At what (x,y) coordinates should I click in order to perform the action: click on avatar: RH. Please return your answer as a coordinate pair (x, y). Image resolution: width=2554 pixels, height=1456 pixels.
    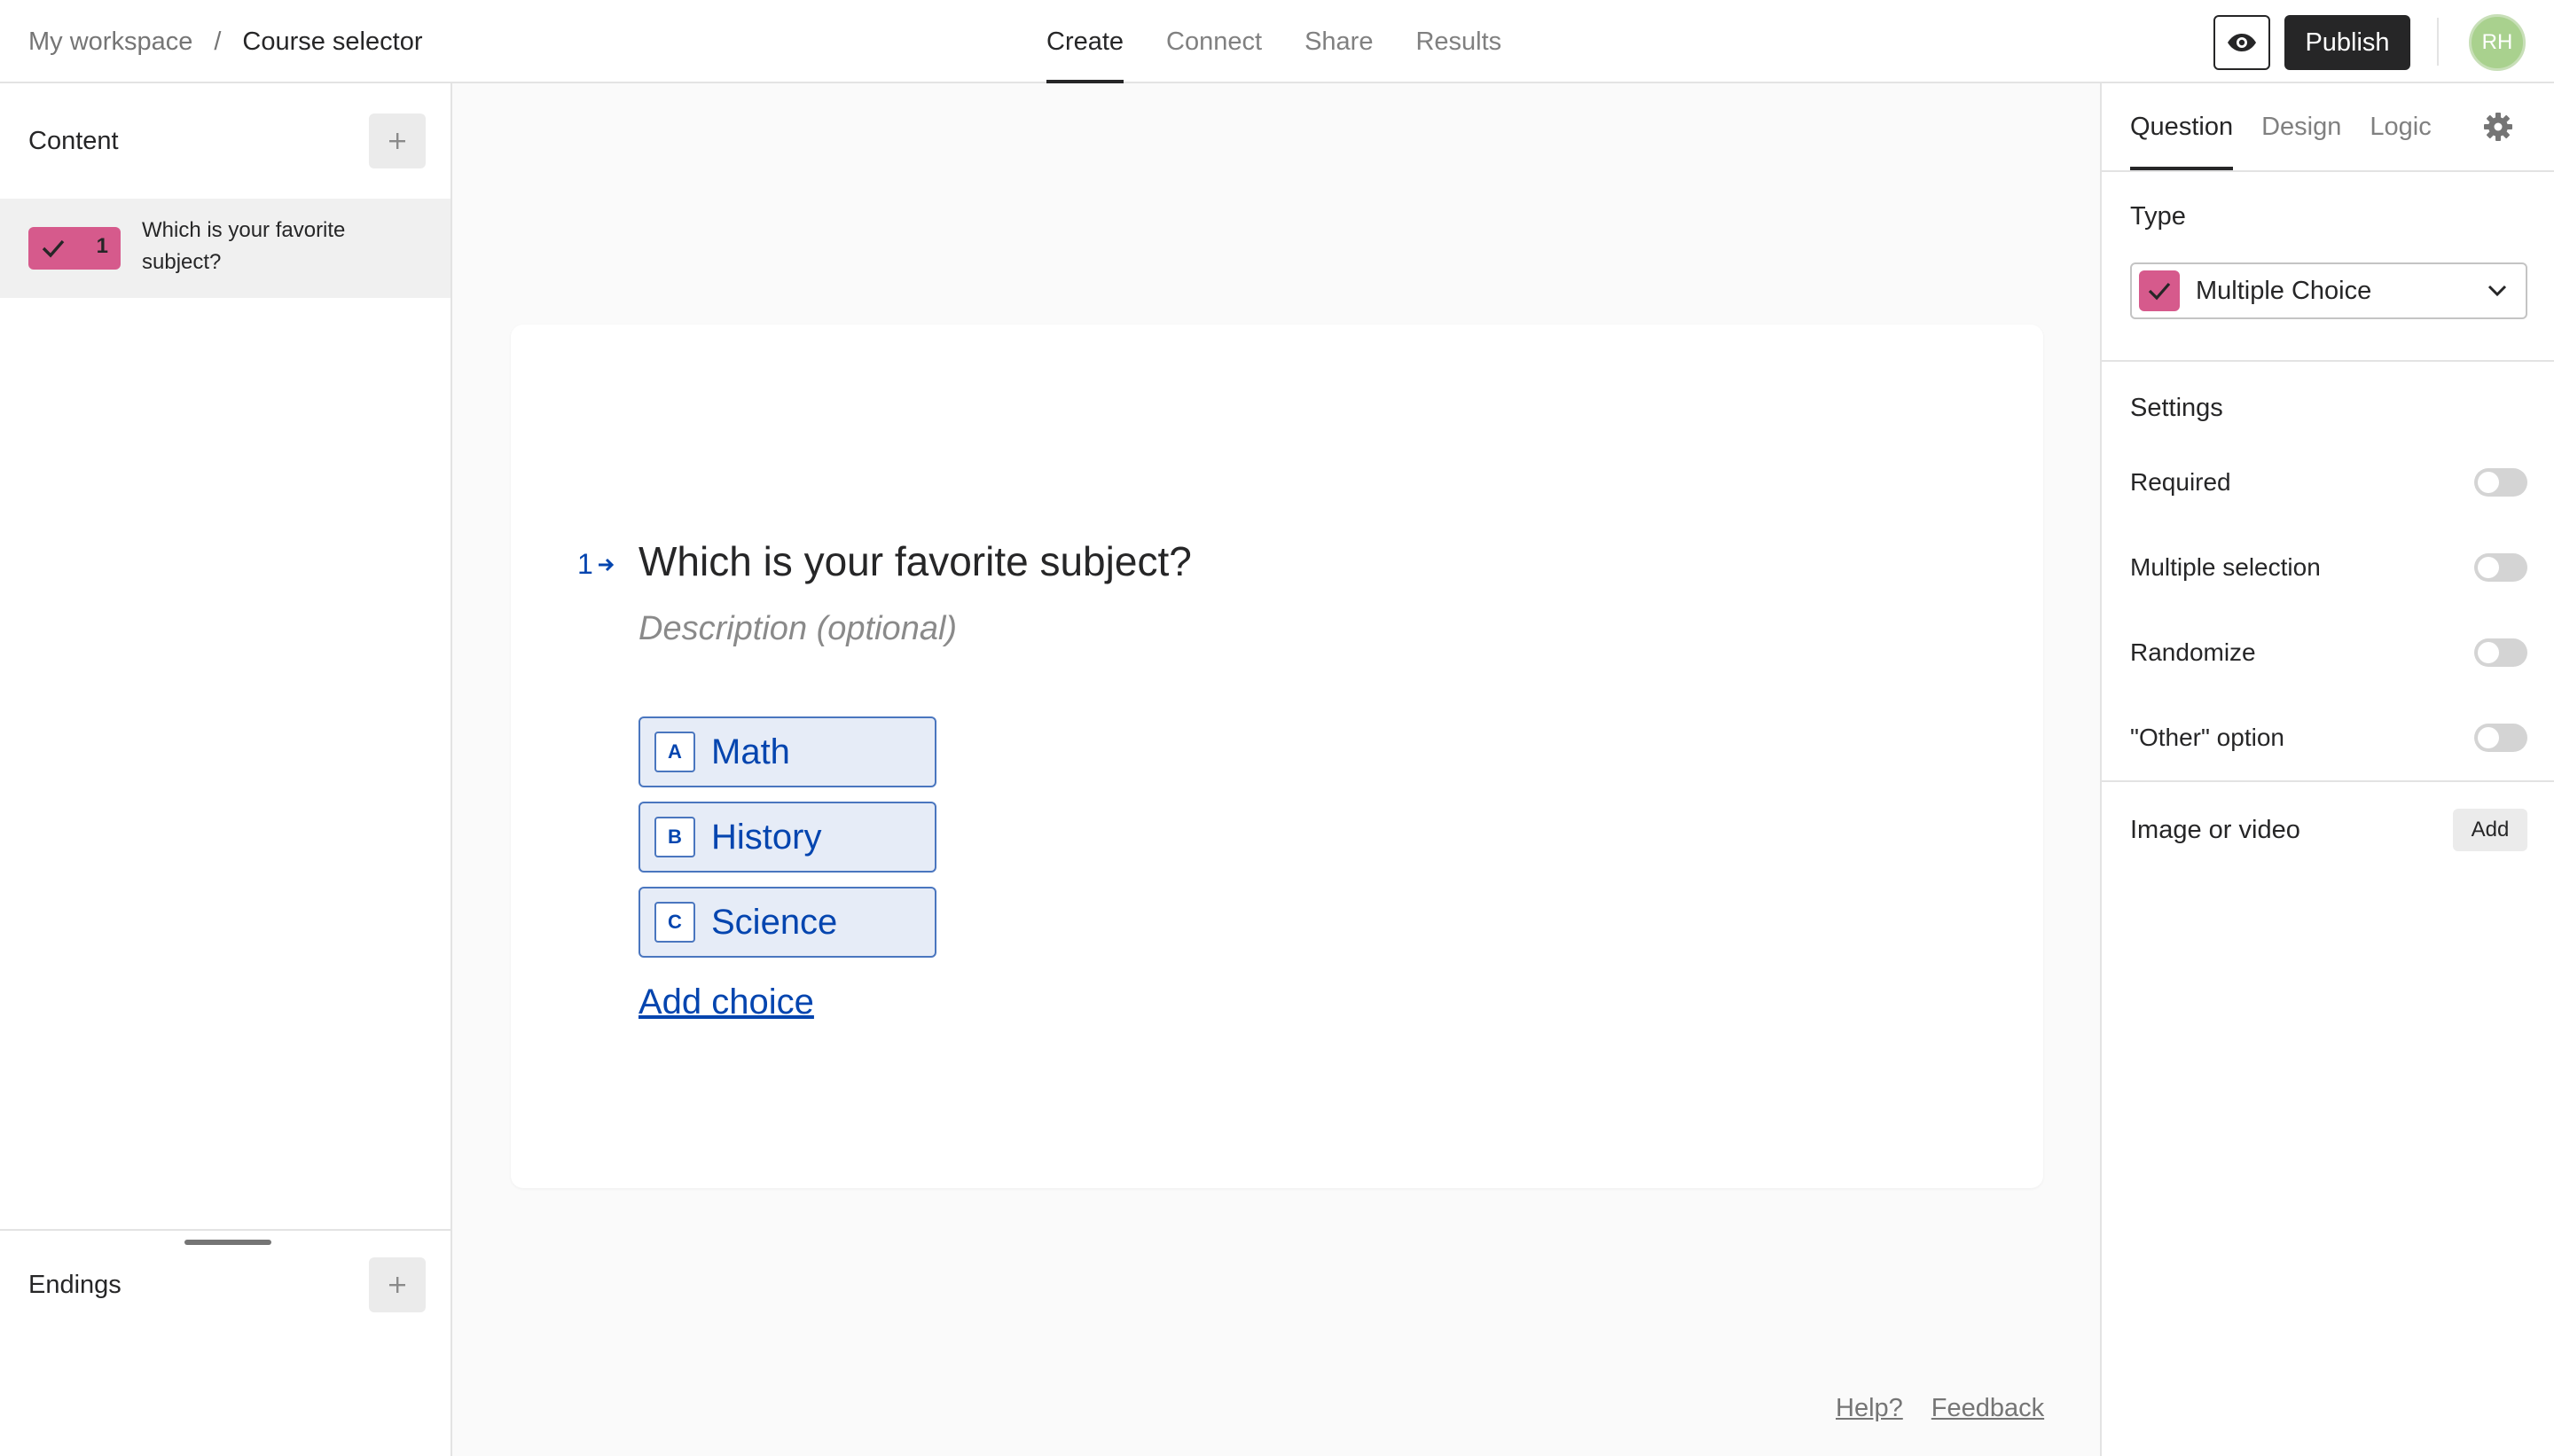
    Looking at the image, I should click on (2497, 42).